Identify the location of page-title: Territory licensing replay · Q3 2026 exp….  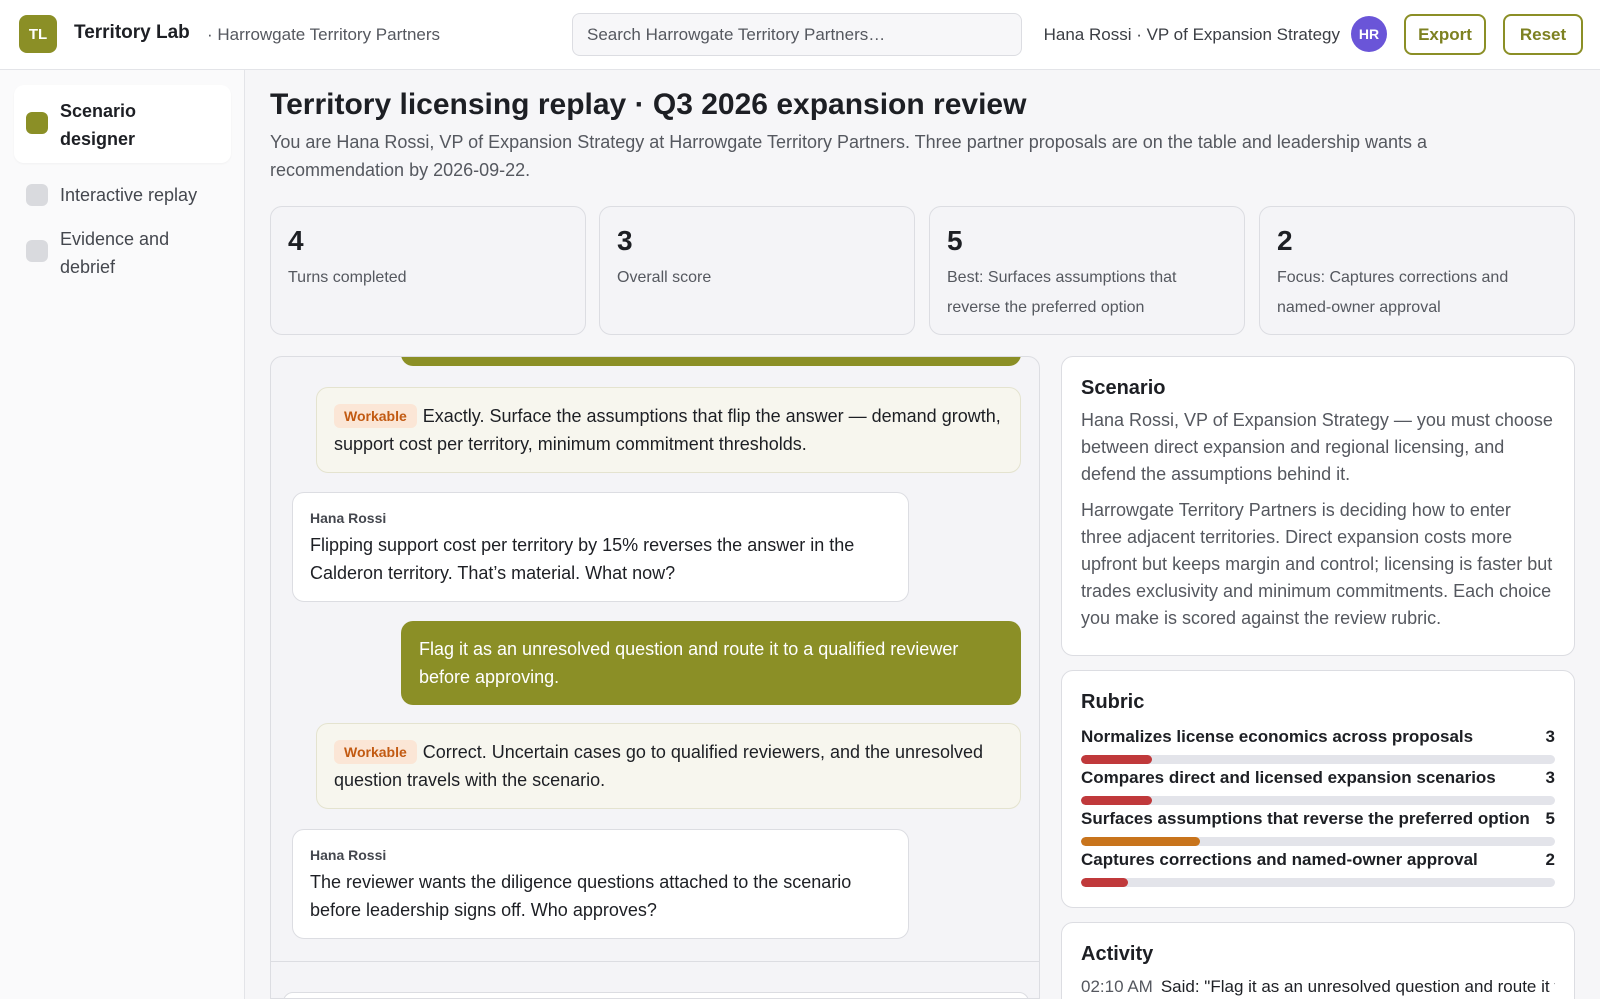
(648, 104).